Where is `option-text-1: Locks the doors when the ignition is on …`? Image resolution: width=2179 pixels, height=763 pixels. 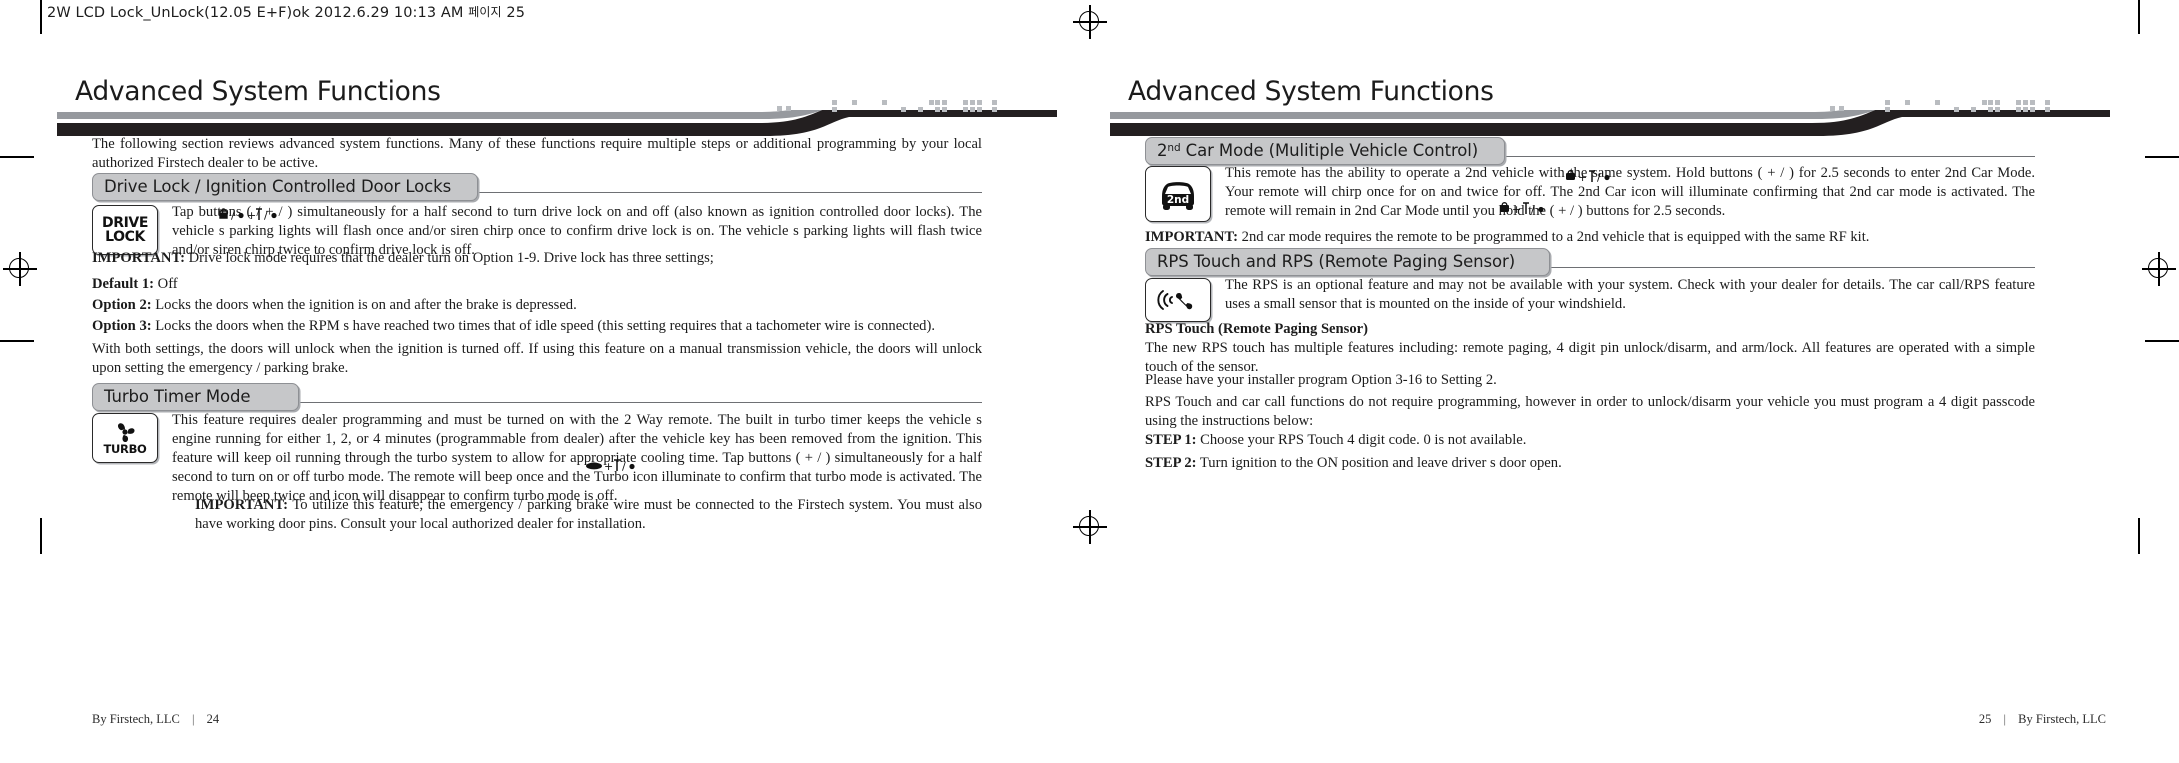
option-text-1: Locks the doors when the ignition is on … is located at coordinates (366, 305).